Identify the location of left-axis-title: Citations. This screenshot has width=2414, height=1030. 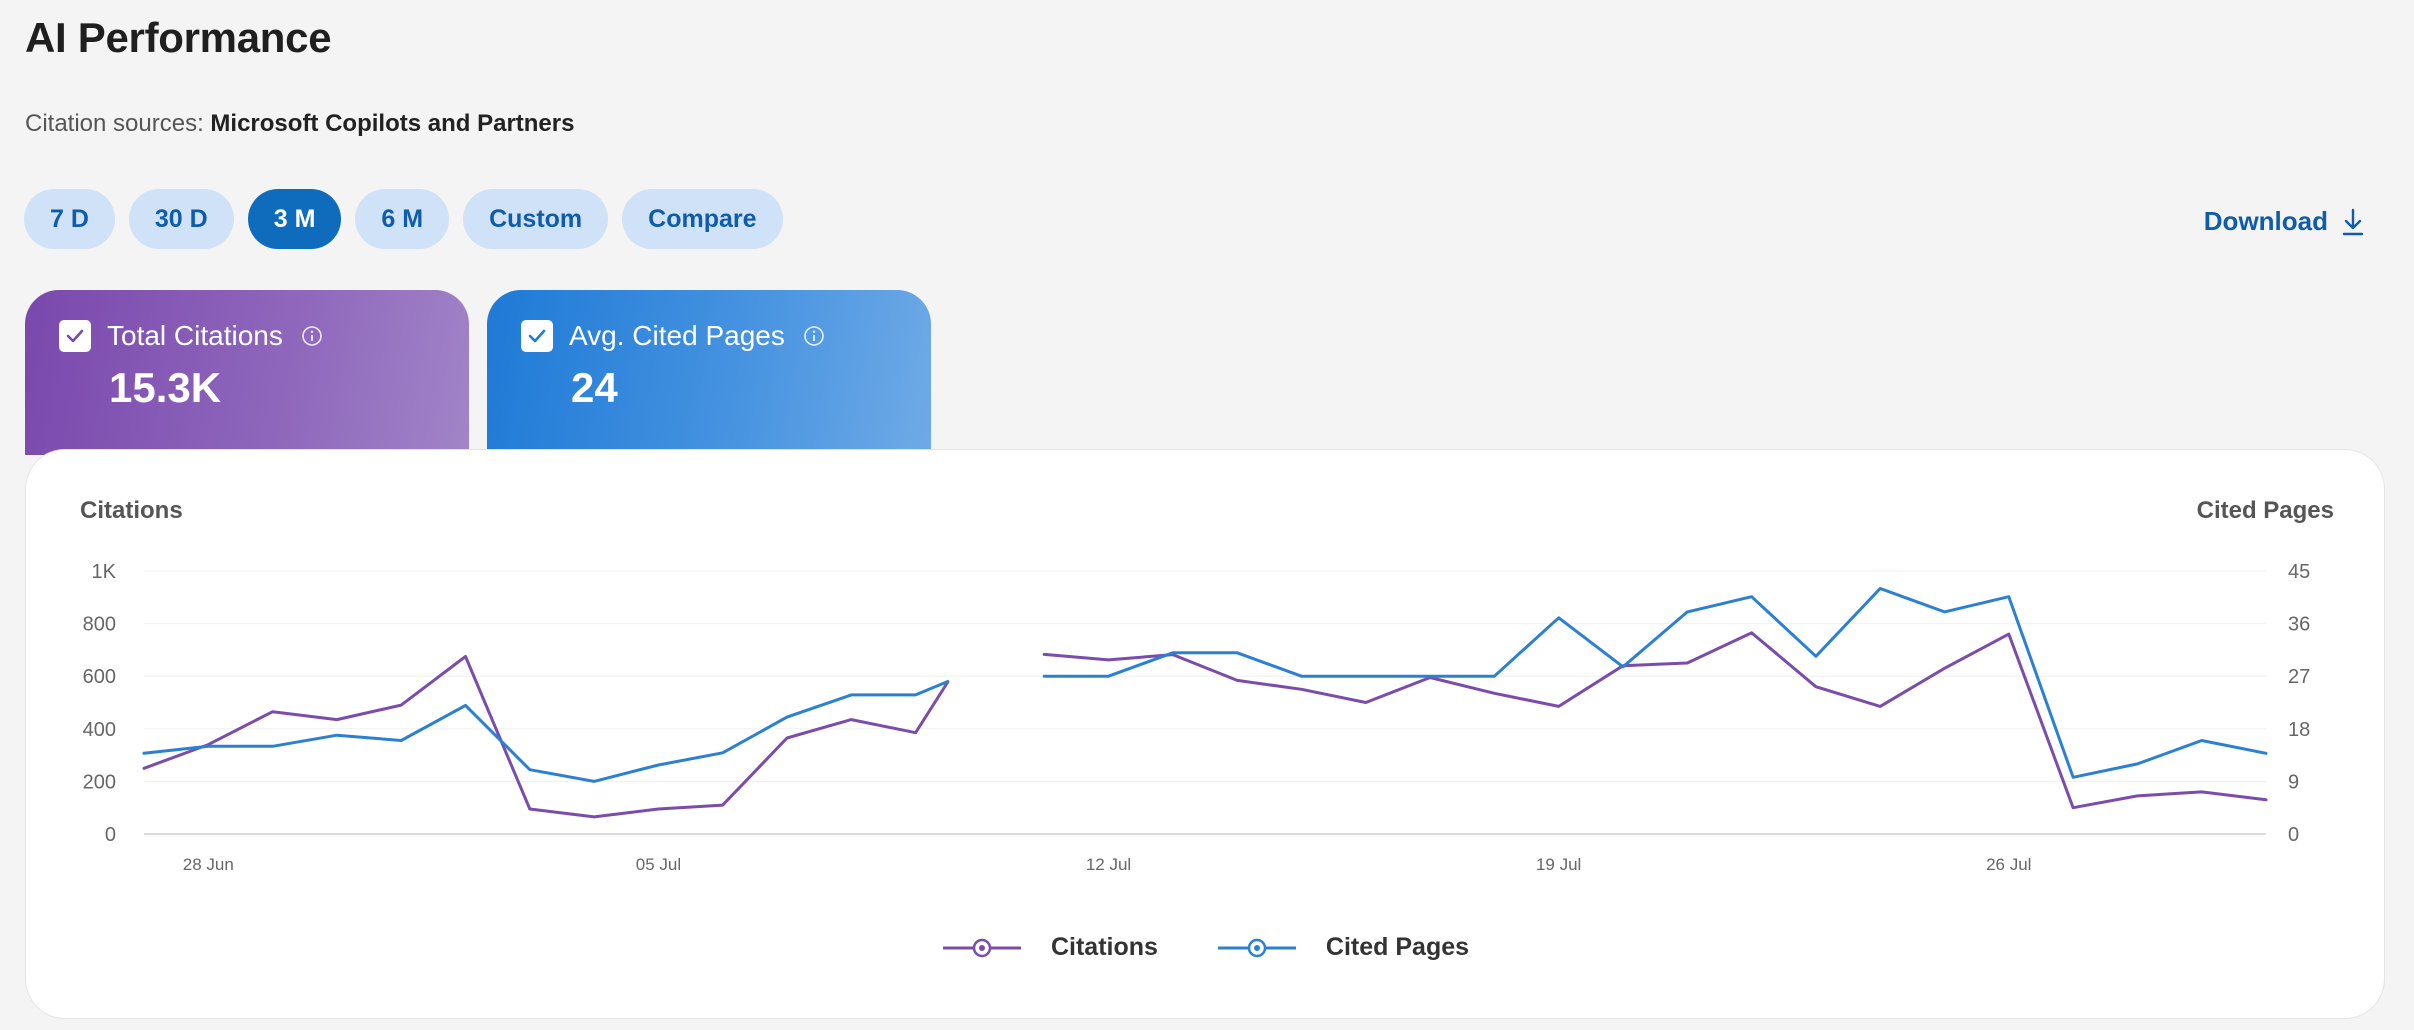
(131, 510).